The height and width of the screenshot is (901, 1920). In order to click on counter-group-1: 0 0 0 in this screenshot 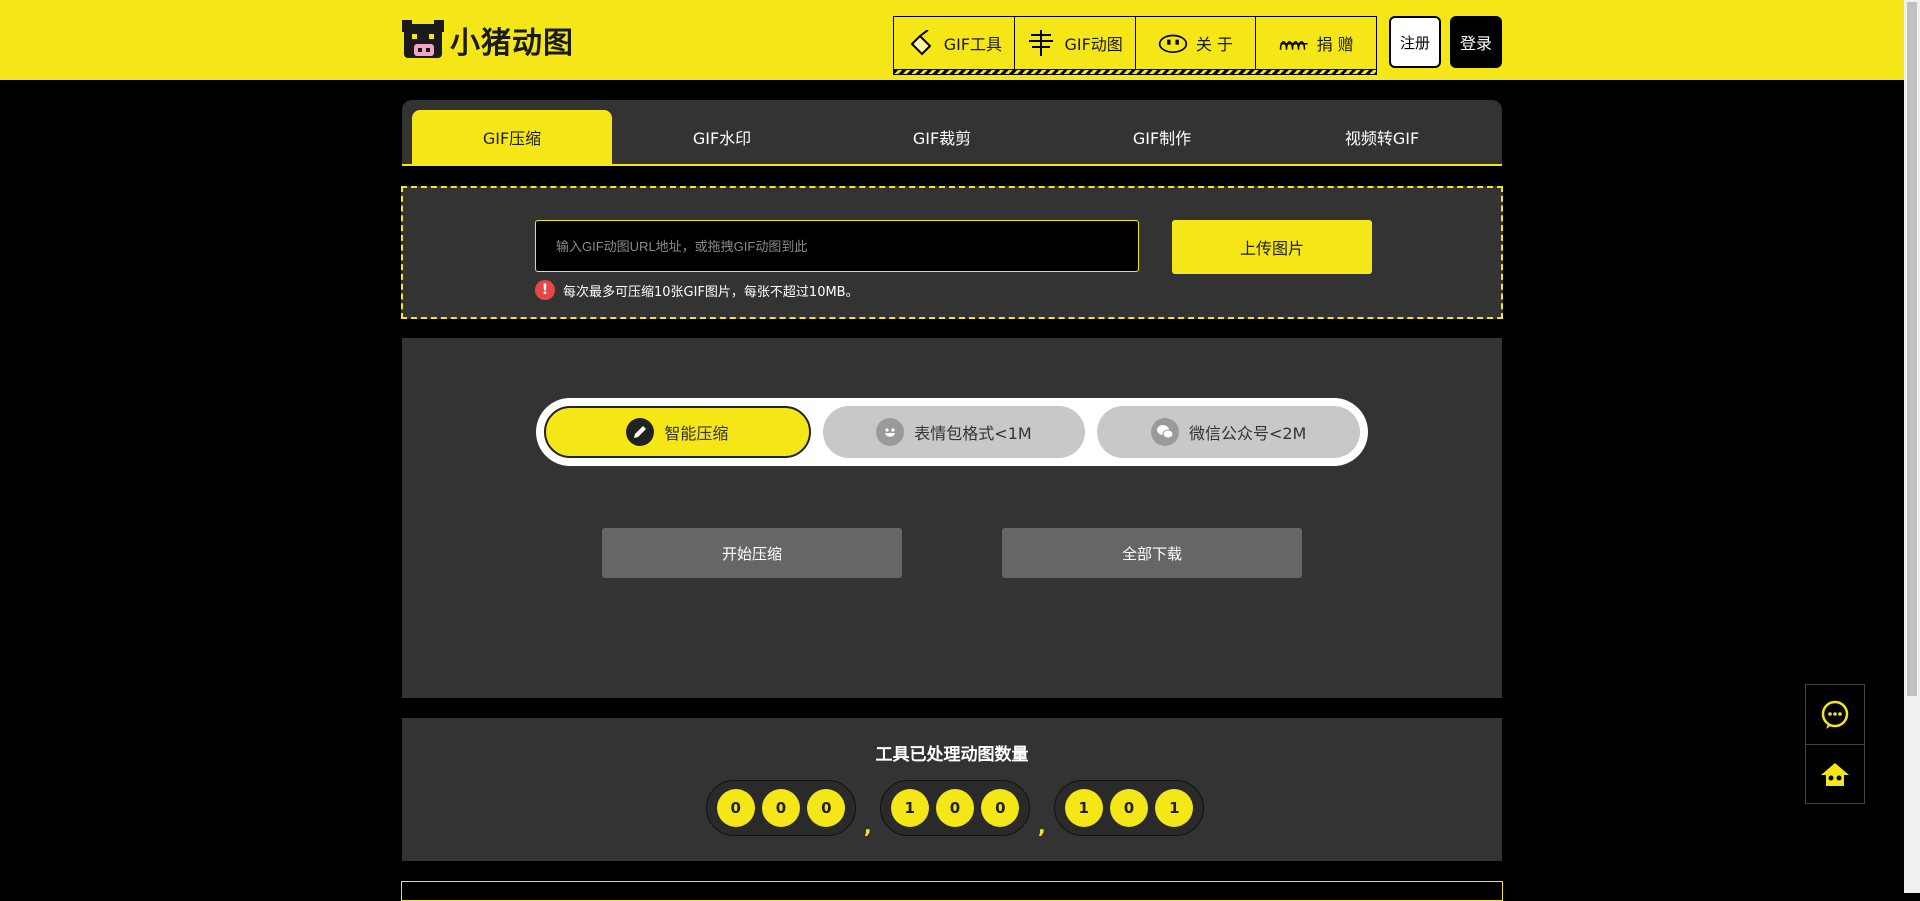, I will do `click(781, 808)`.